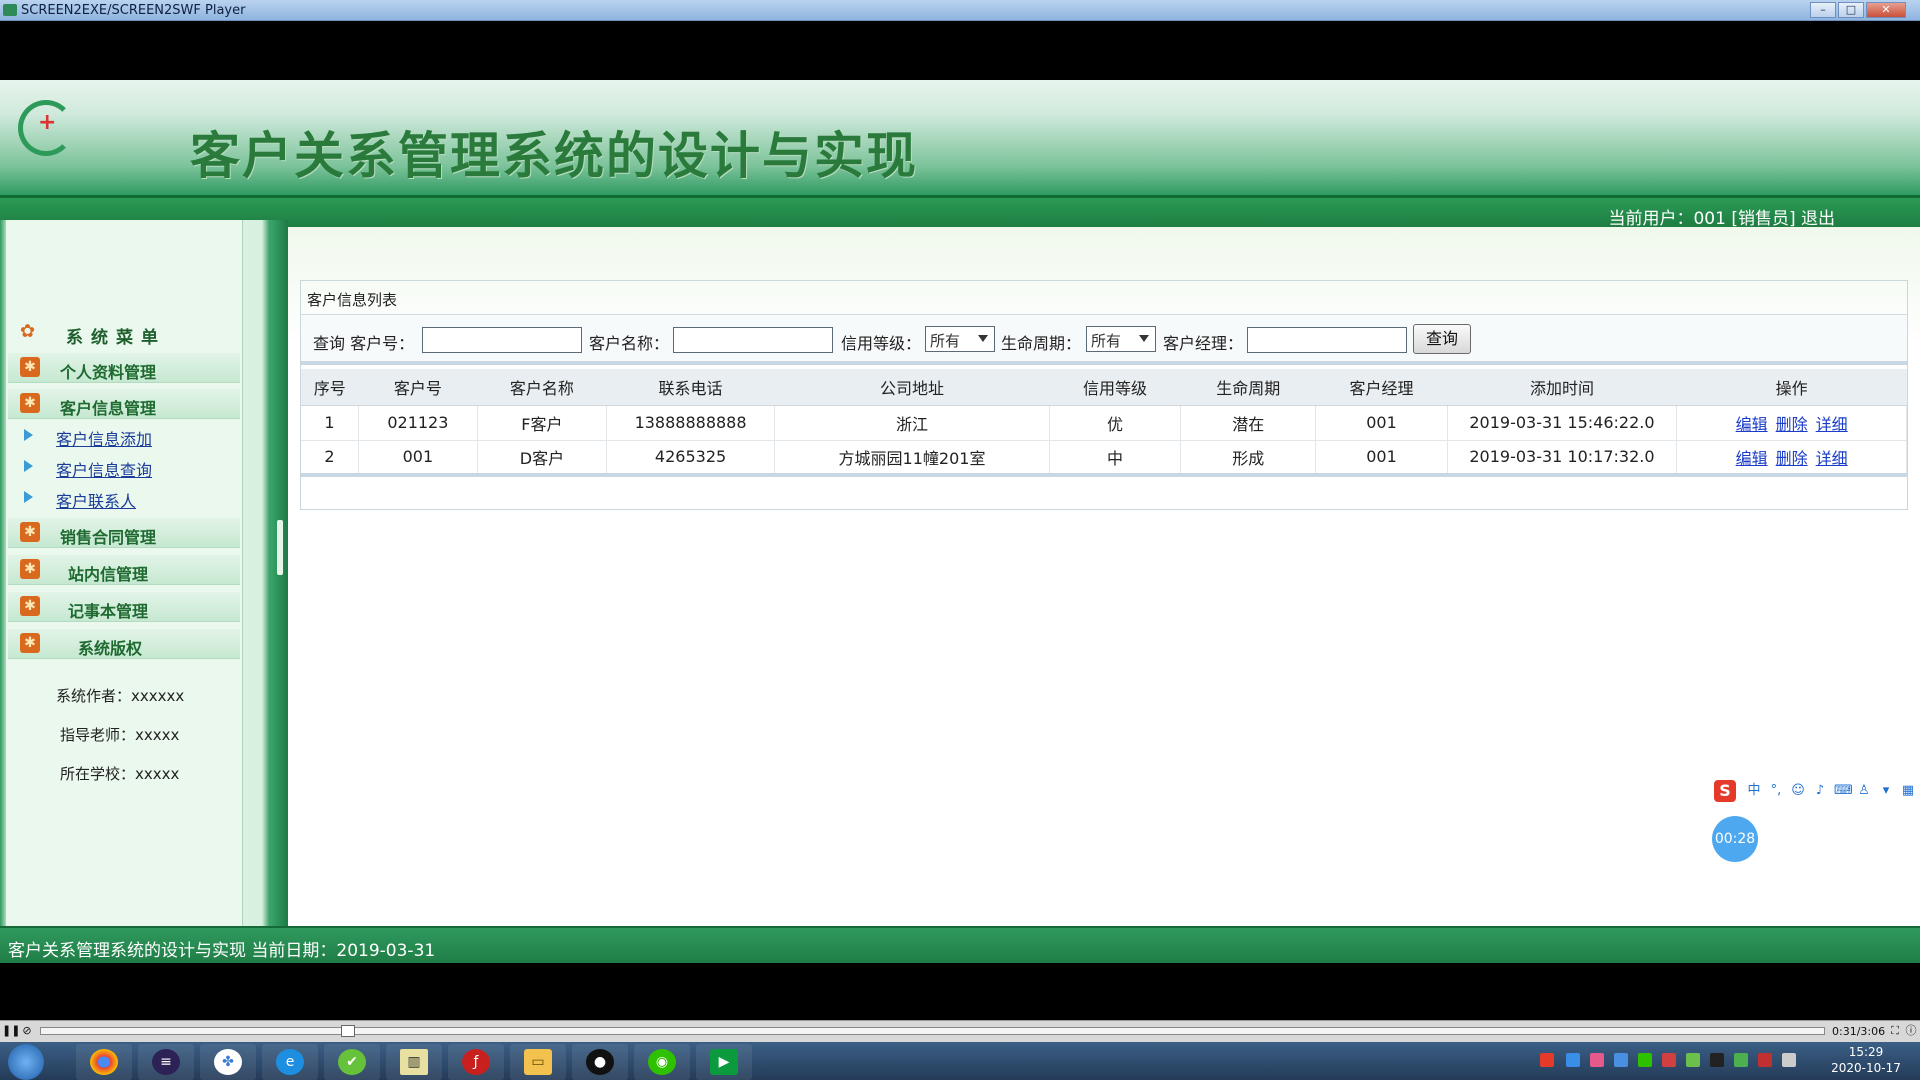 The image size is (1920, 1080). What do you see at coordinates (691, 423) in the screenshot?
I see `cell-phone: 13888888888` at bounding box center [691, 423].